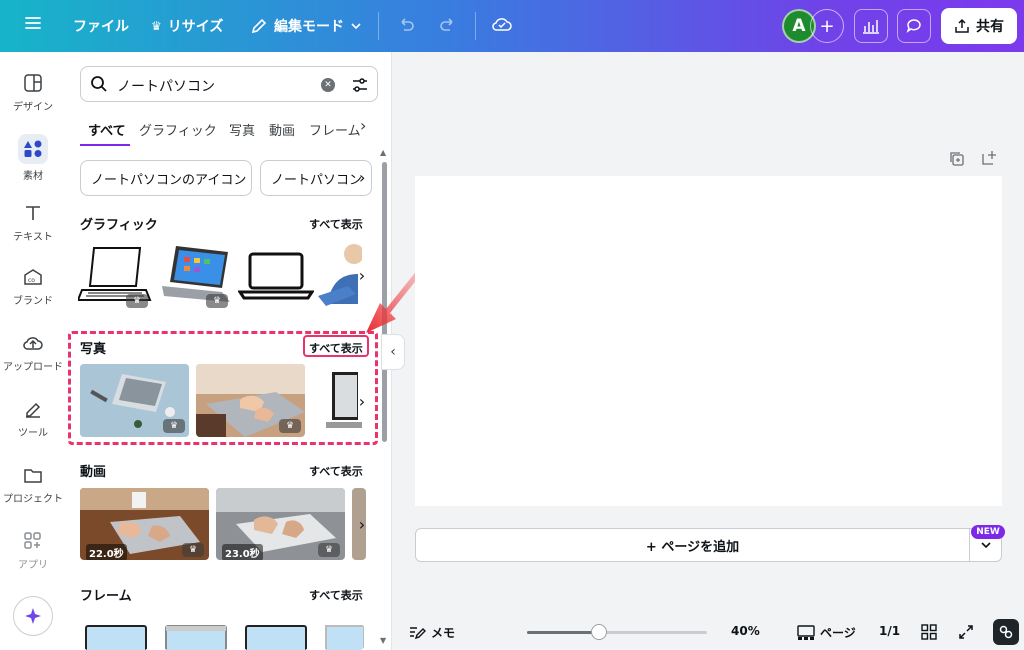  I want to click on video-duration: 23.0秒, so click(242, 552).